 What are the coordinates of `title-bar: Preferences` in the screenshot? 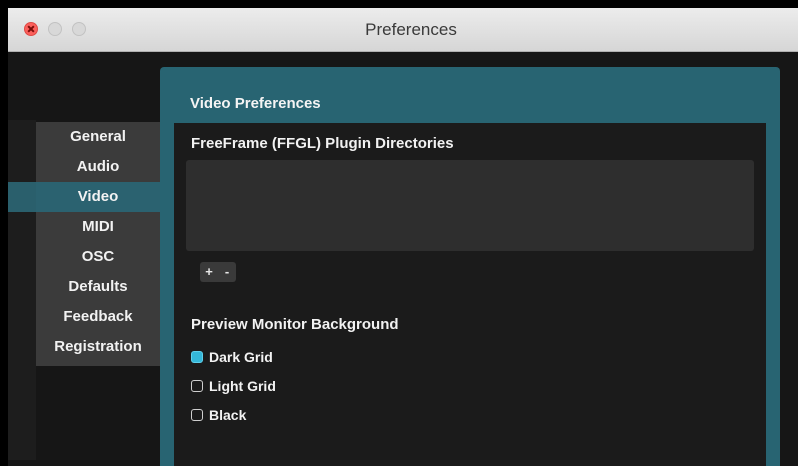 It's located at (403, 30).